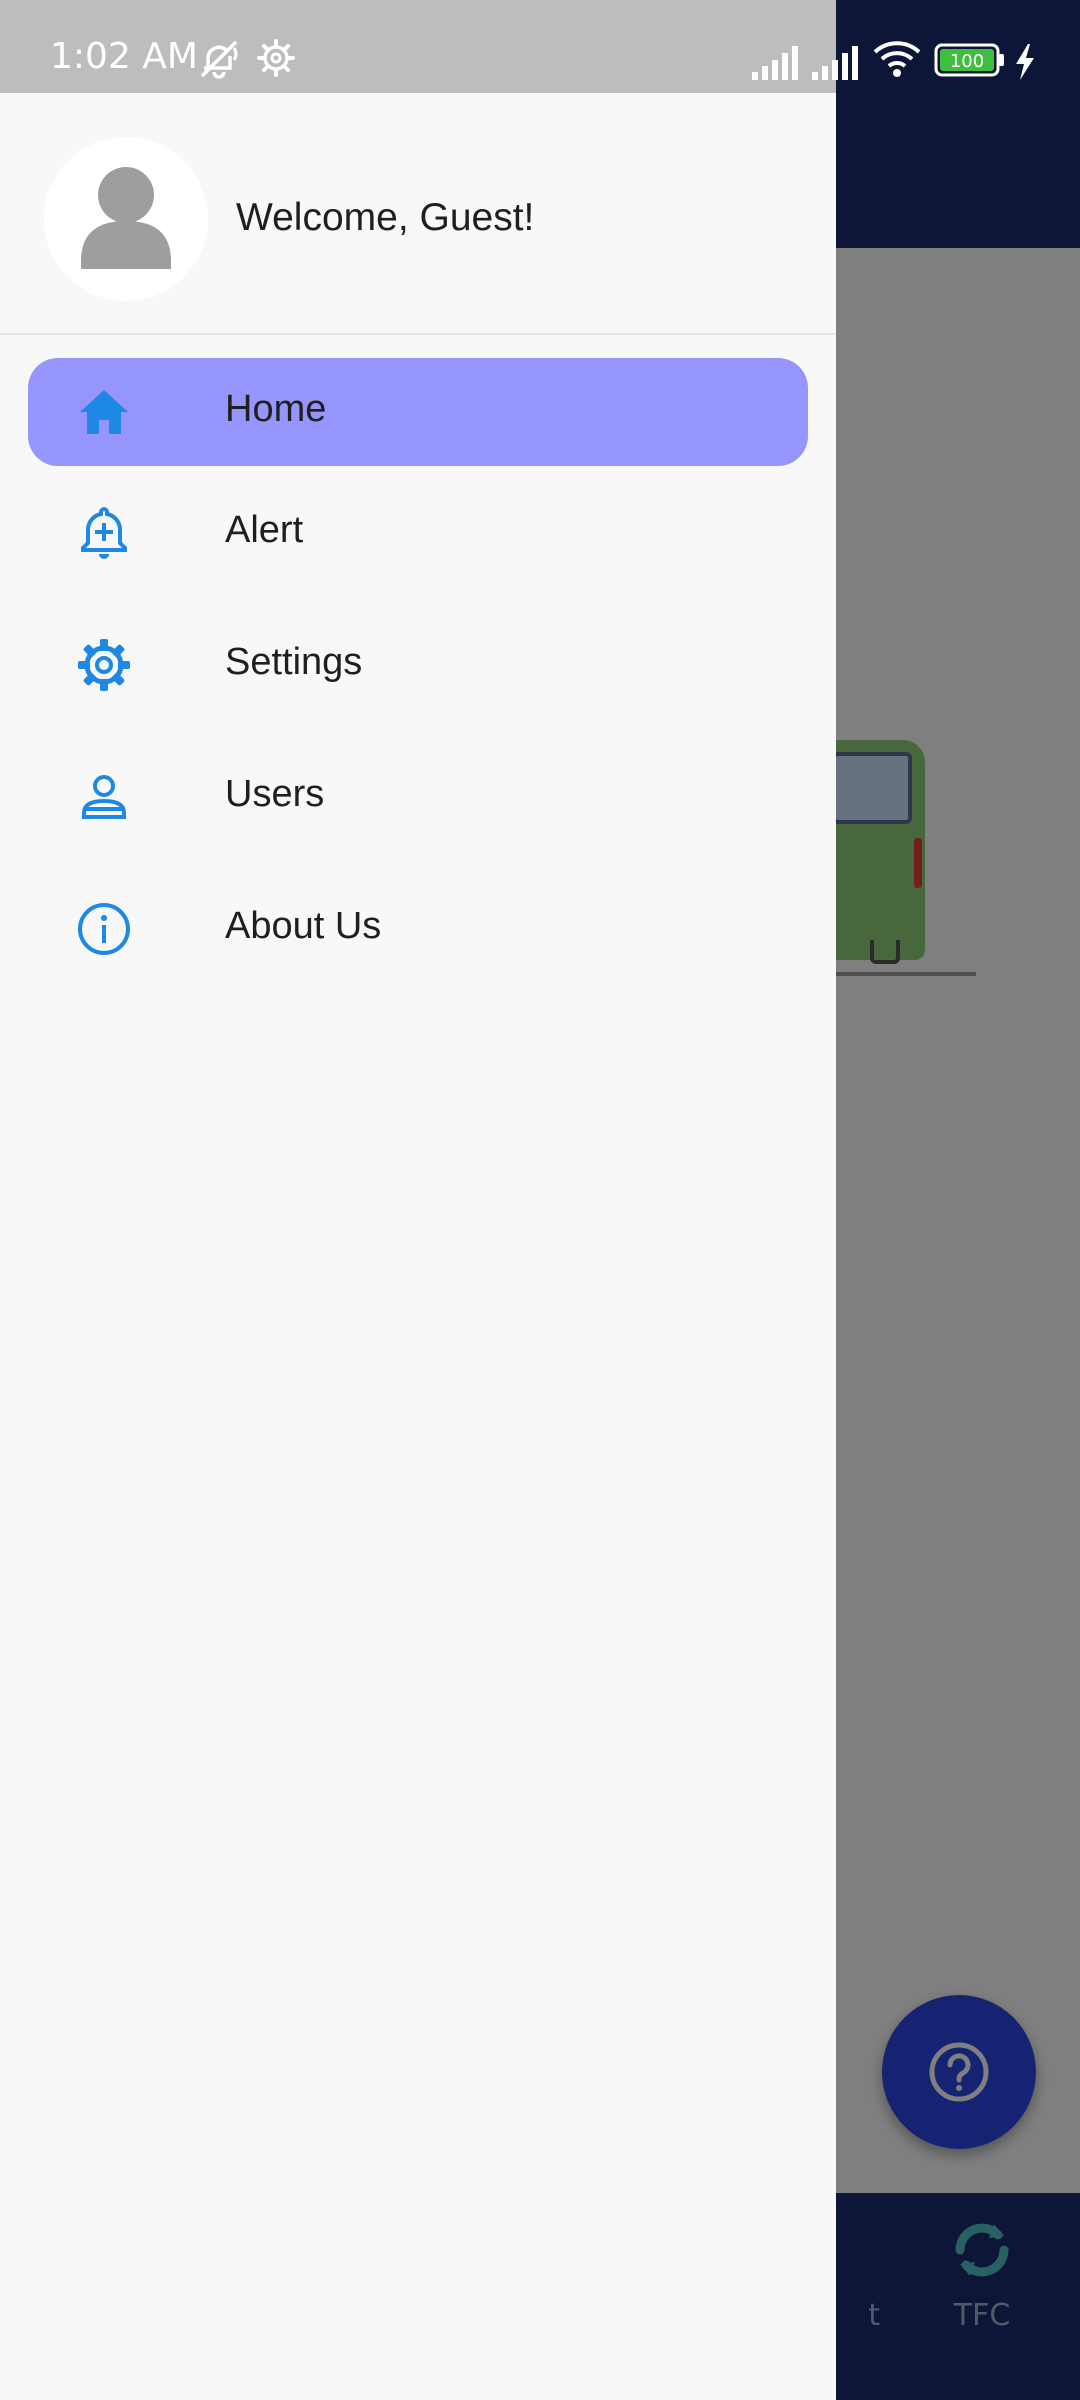  Describe the element at coordinates (104, 797) in the screenshot. I see `person-icon` at that location.